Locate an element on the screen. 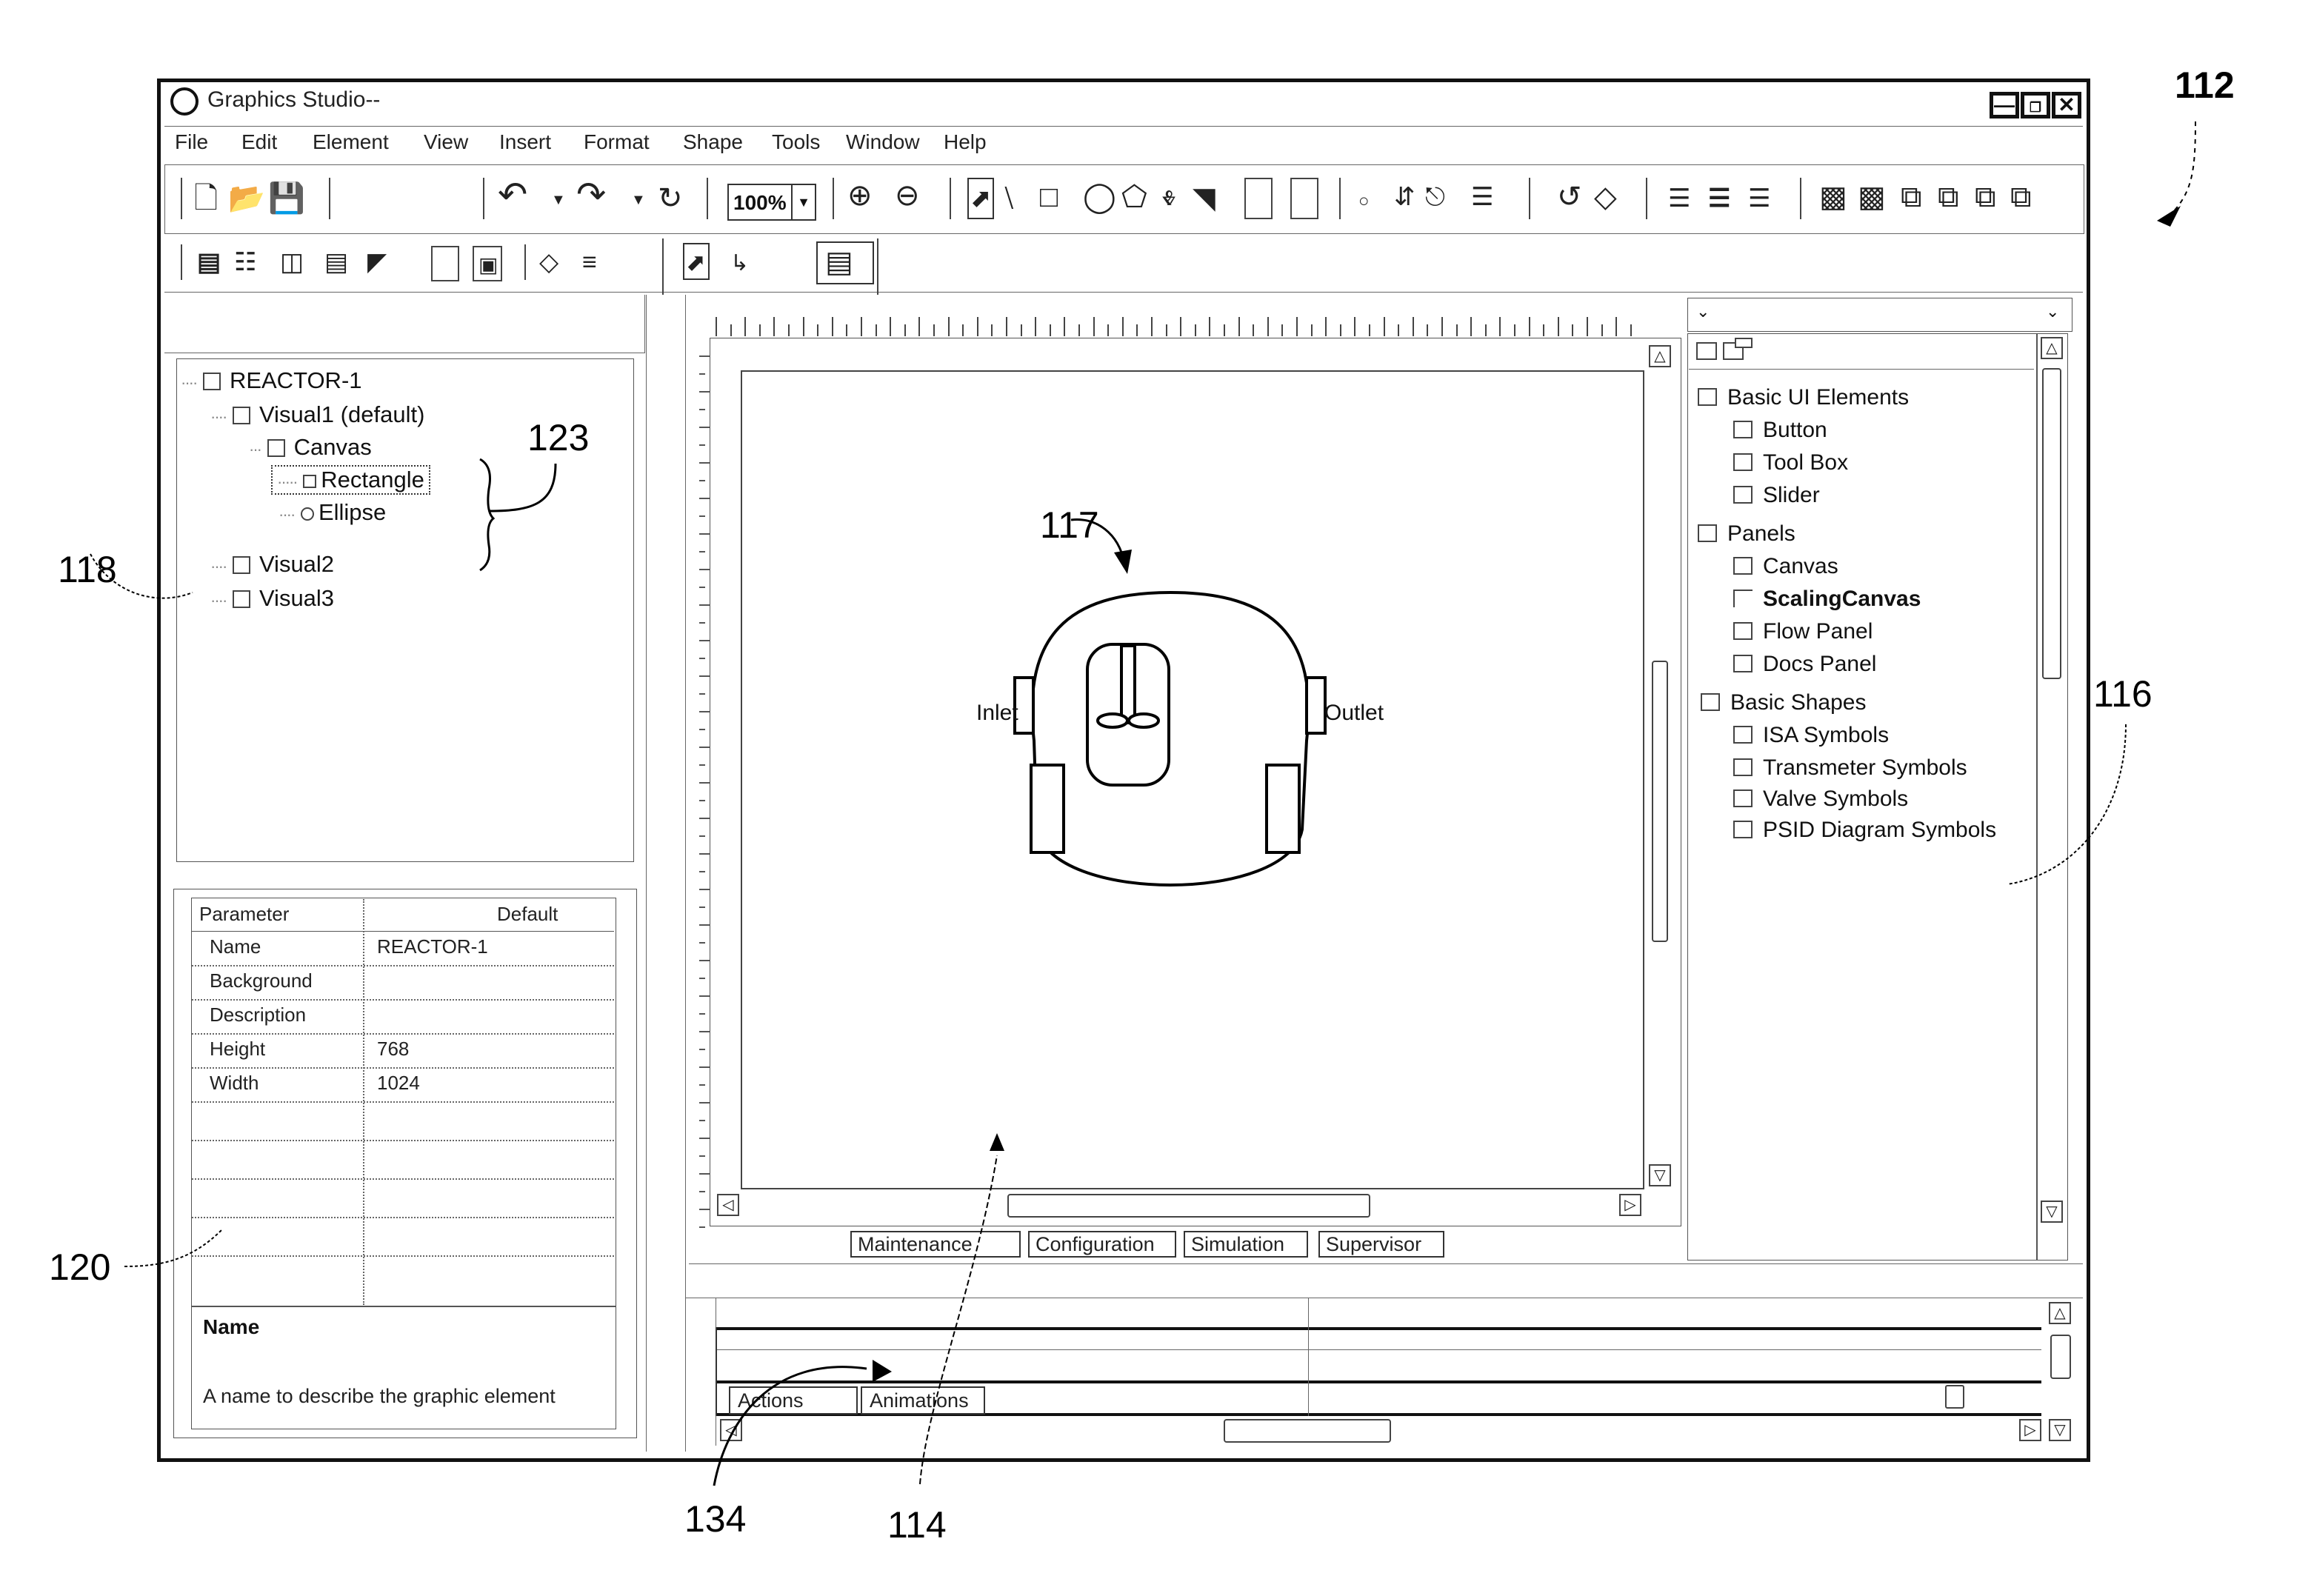 This screenshot has width=2311, height=1596. library-item: Docs Panel is located at coordinates (1804, 664).